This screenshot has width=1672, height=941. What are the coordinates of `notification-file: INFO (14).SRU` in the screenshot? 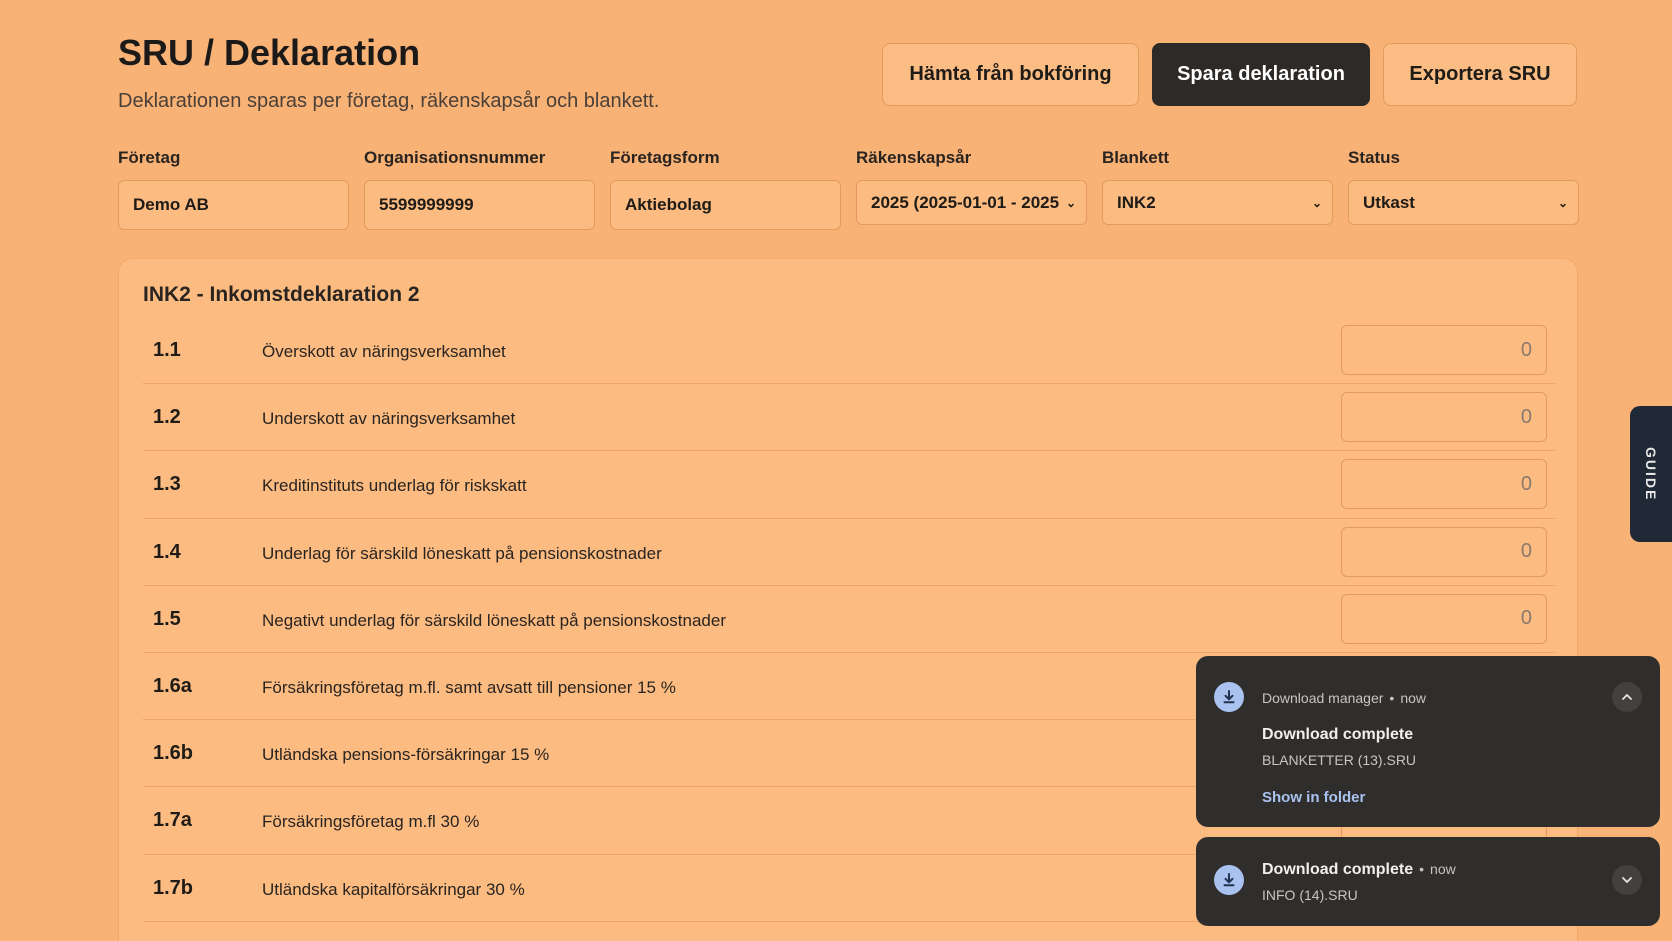 It's located at (1310, 895).